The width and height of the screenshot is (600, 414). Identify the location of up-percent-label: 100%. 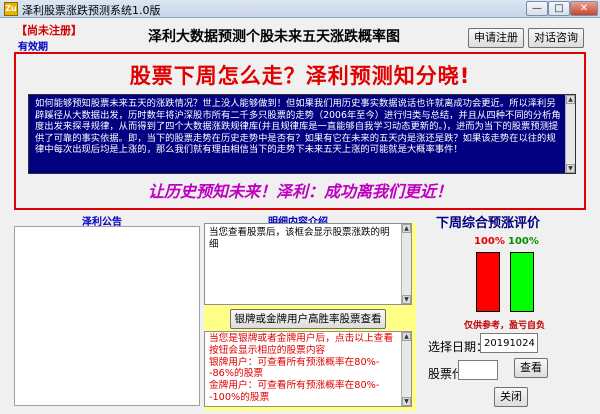
(523, 241).